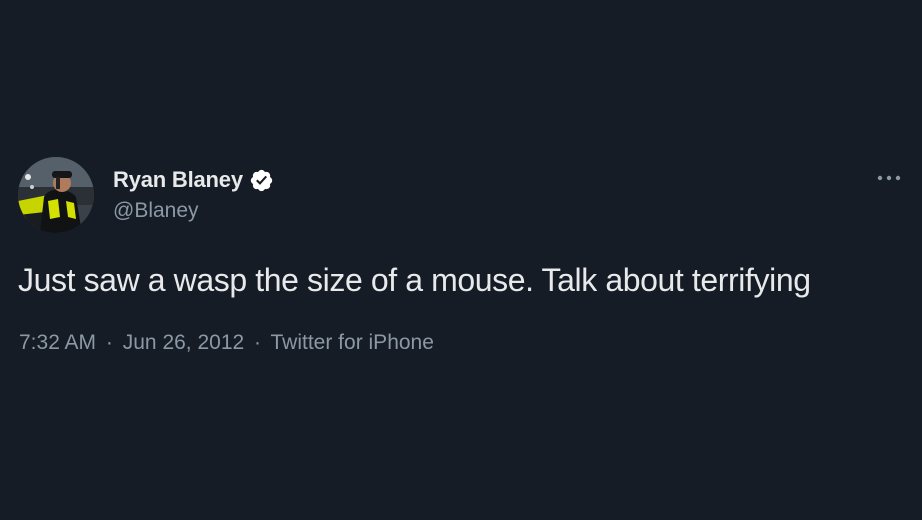 This screenshot has width=922, height=520. I want to click on tweet-date: Jun 26, 2012, so click(183, 342).